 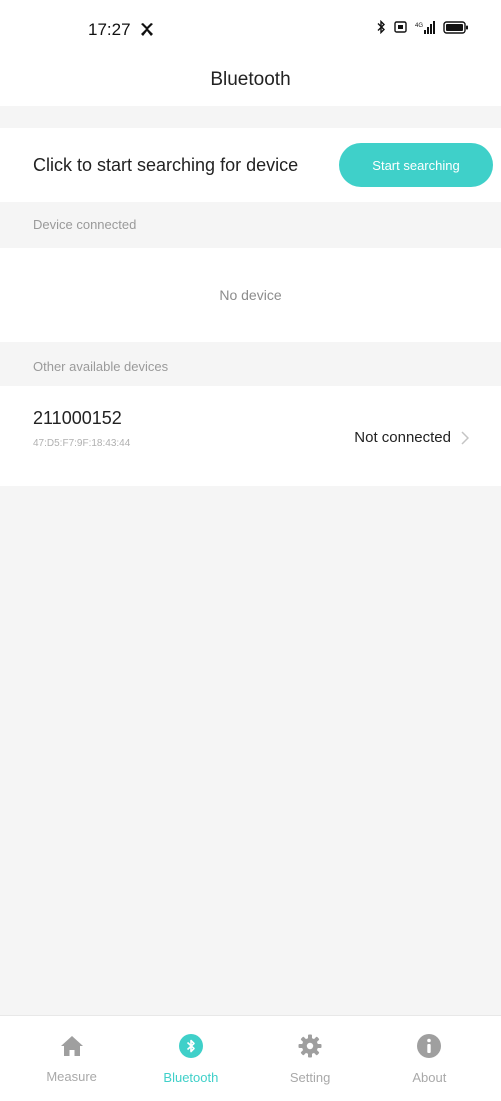 What do you see at coordinates (147, 30) in the screenshot?
I see `notification-app-icon` at bounding box center [147, 30].